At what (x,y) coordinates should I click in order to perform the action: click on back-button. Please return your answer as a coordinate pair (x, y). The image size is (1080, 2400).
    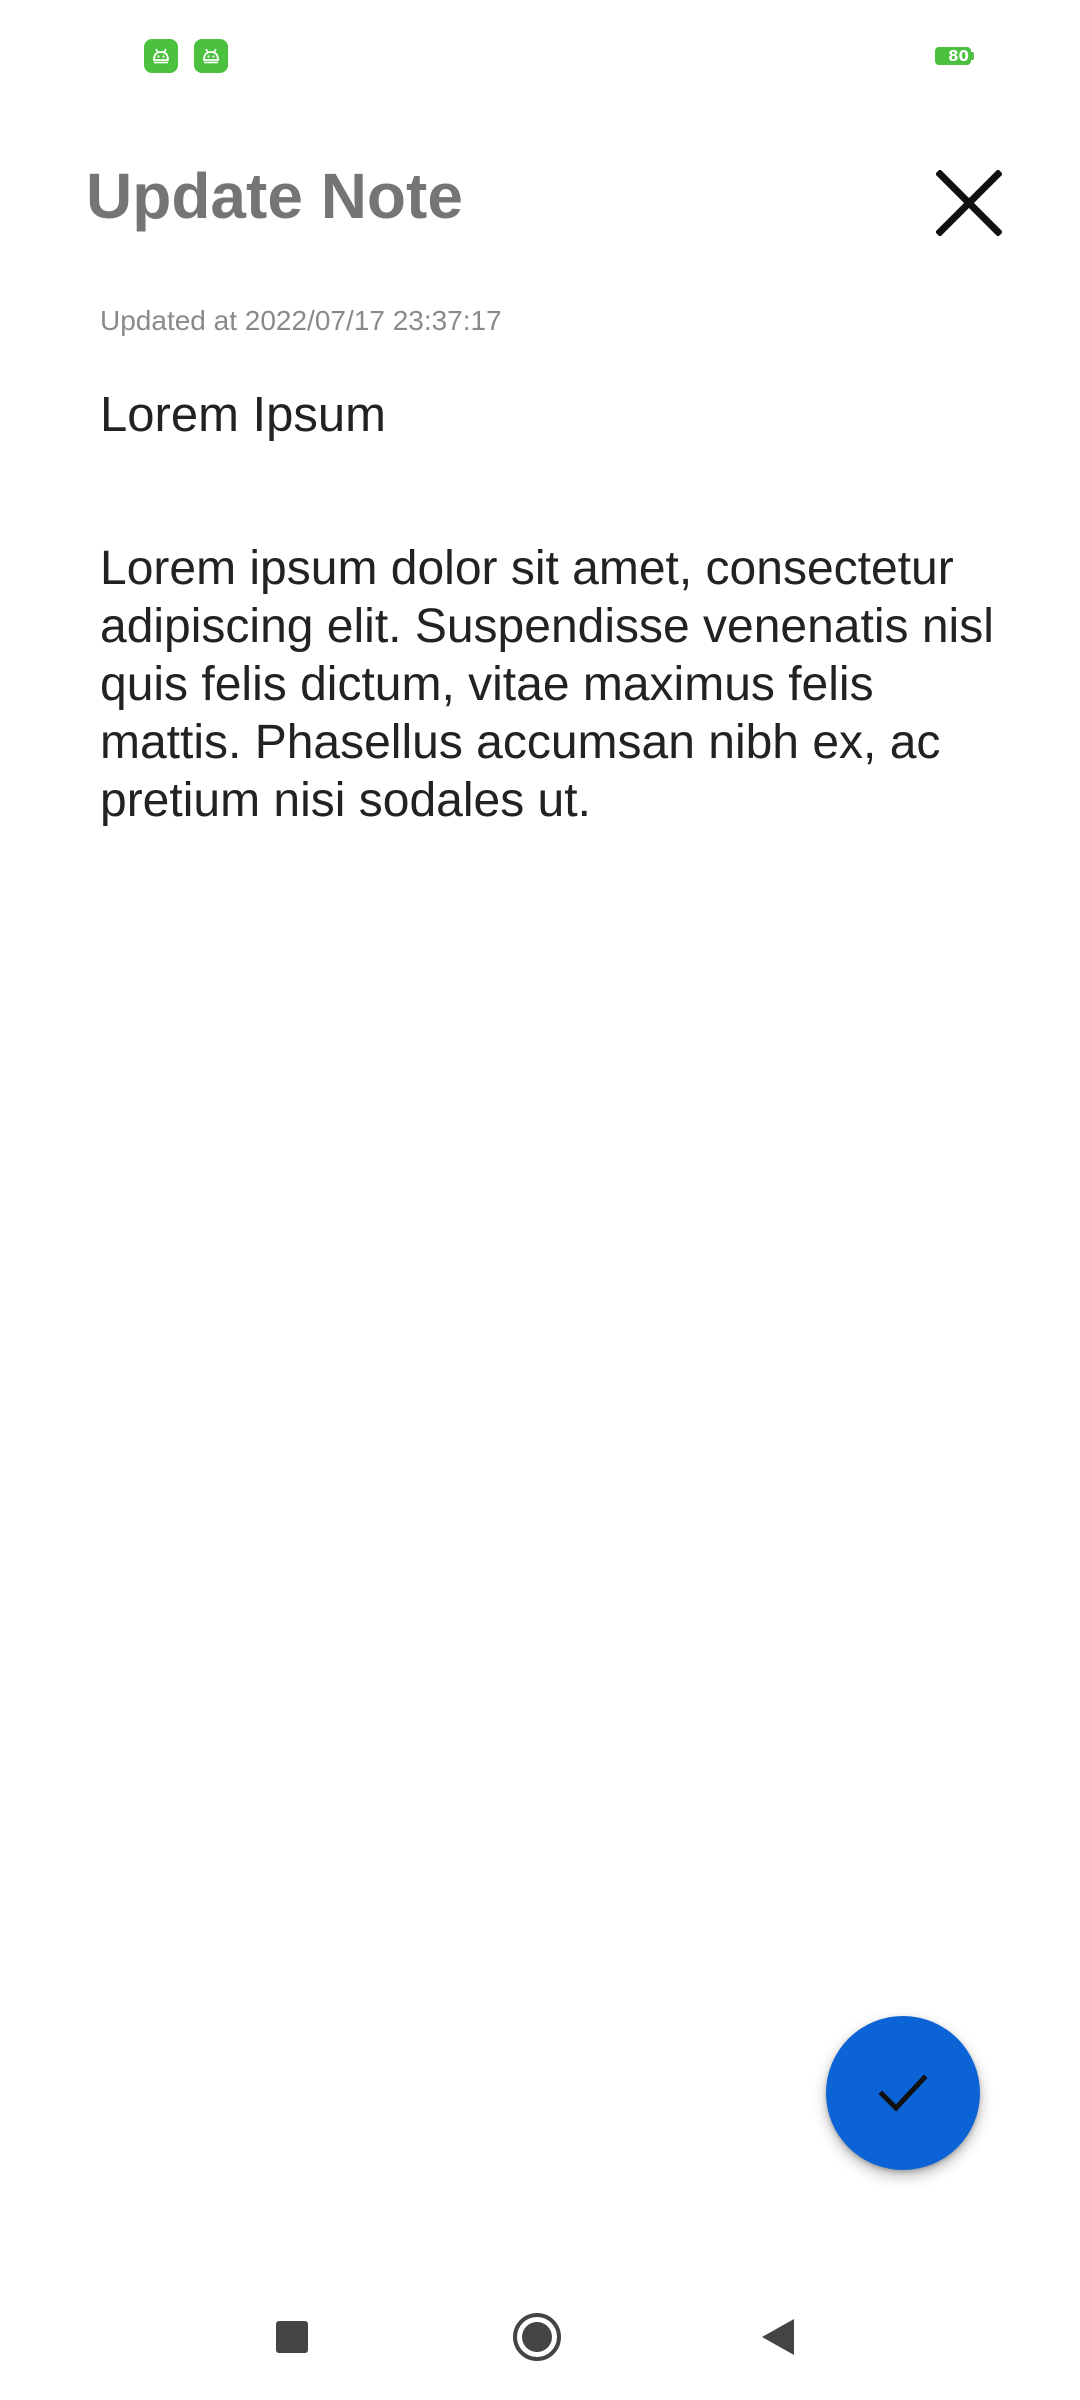
    Looking at the image, I should click on (778, 2337).